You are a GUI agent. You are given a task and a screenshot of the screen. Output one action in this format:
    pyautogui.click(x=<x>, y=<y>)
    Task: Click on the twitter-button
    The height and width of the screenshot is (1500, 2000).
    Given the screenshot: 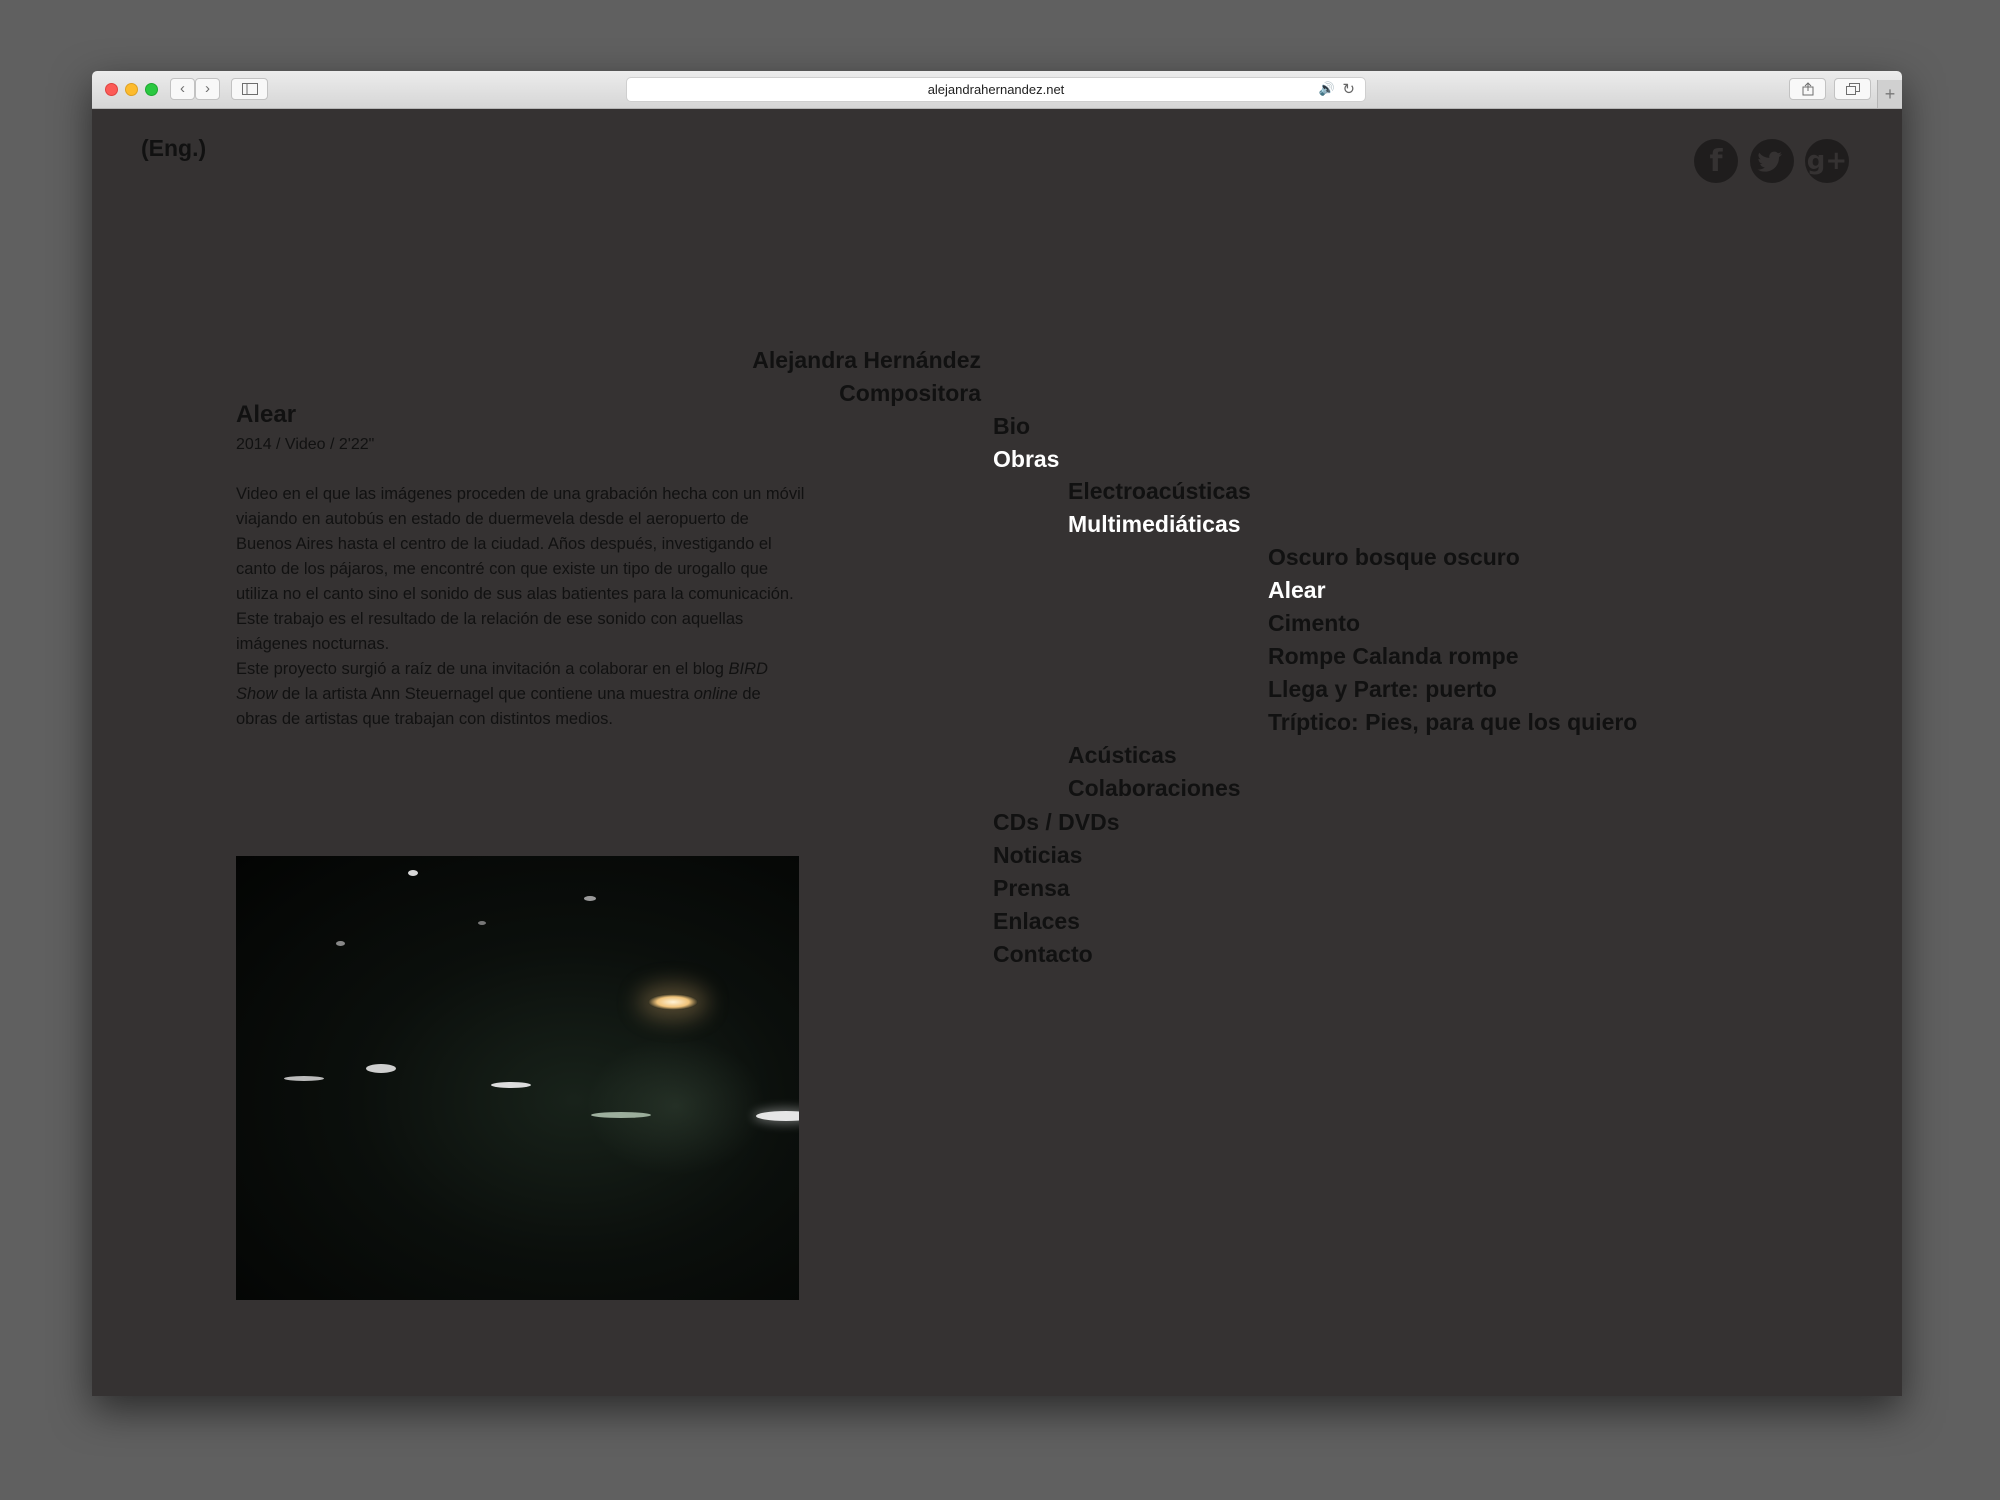 What is the action you would take?
    pyautogui.click(x=1772, y=161)
    